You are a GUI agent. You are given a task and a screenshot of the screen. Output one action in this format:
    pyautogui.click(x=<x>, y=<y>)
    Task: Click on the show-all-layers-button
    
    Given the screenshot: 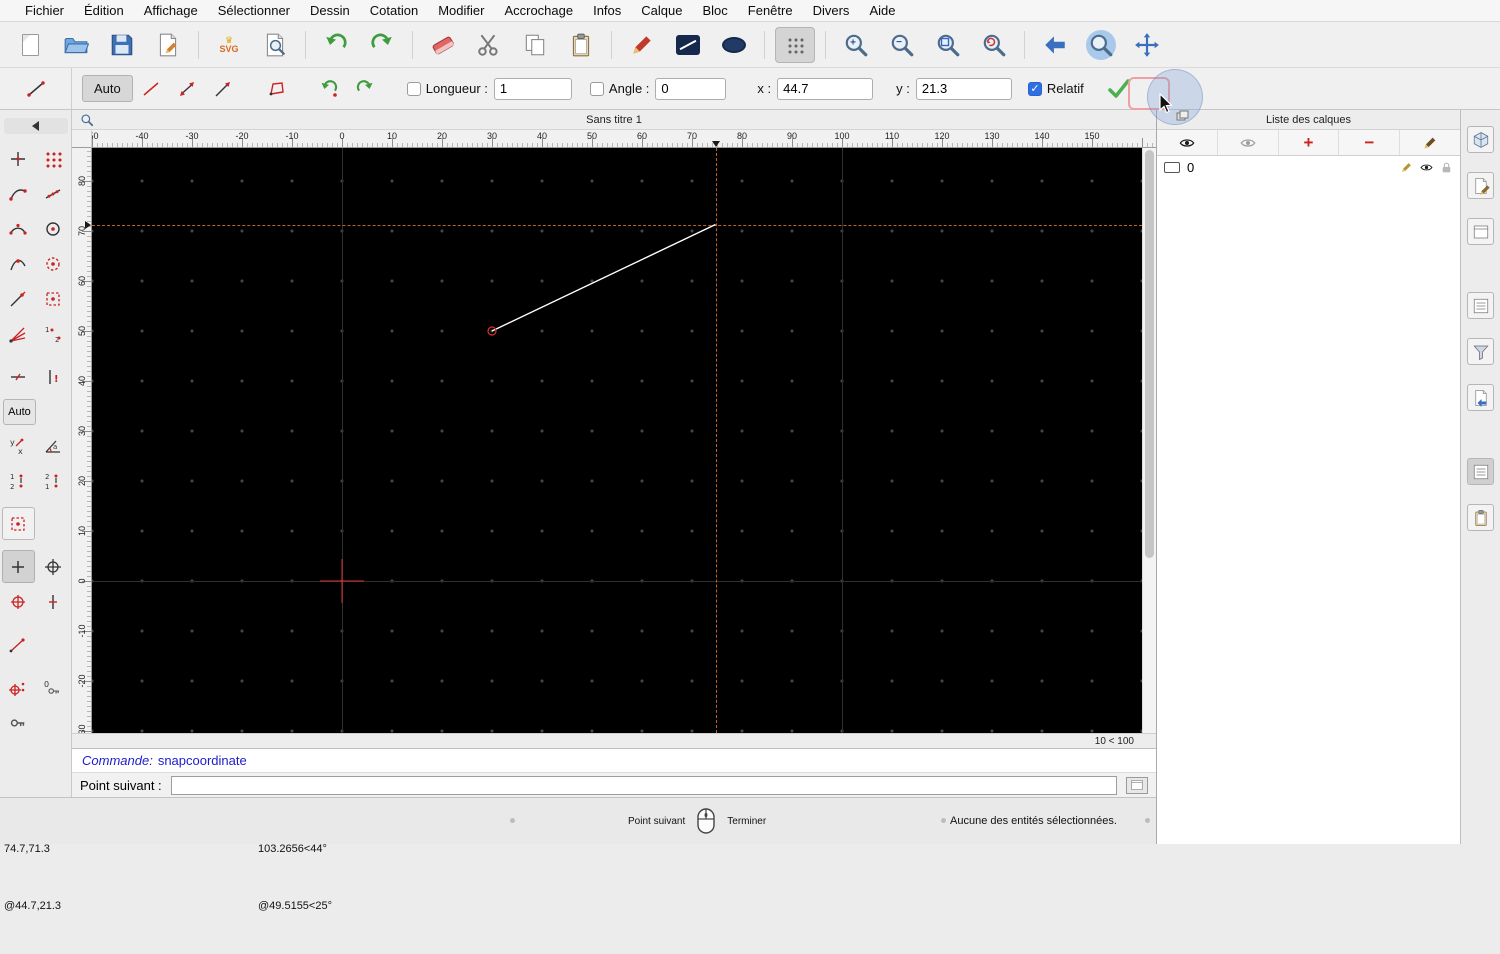 What is the action you would take?
    pyautogui.click(x=1187, y=142)
    